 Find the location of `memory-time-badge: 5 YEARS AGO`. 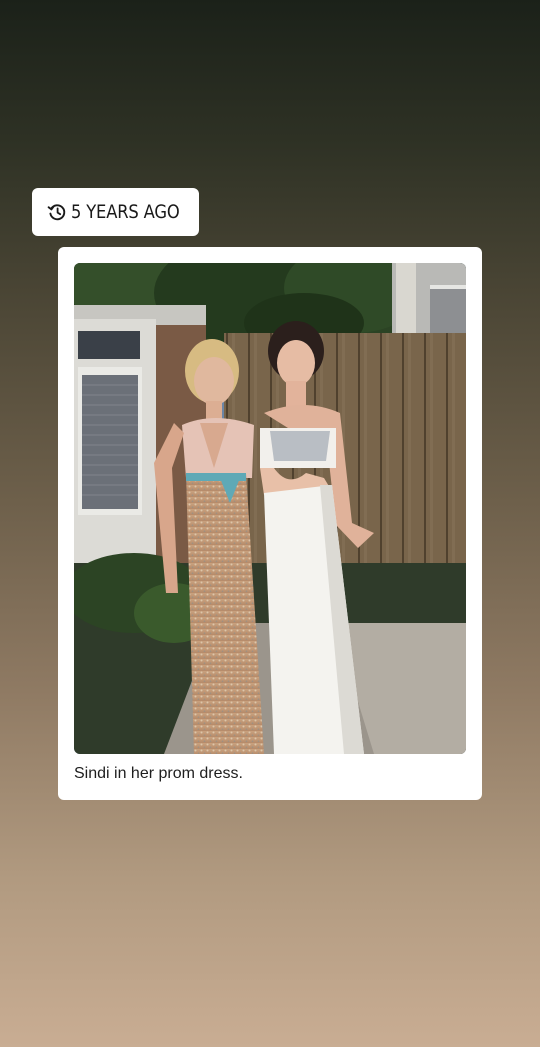

memory-time-badge: 5 YEARS AGO is located at coordinates (115, 212).